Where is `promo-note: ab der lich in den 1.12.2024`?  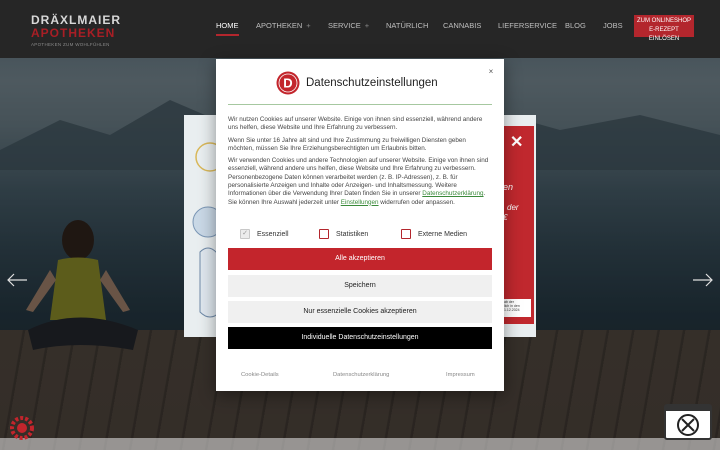 promo-note: ab der lich in den 1.12.2024 is located at coordinates (517, 308).